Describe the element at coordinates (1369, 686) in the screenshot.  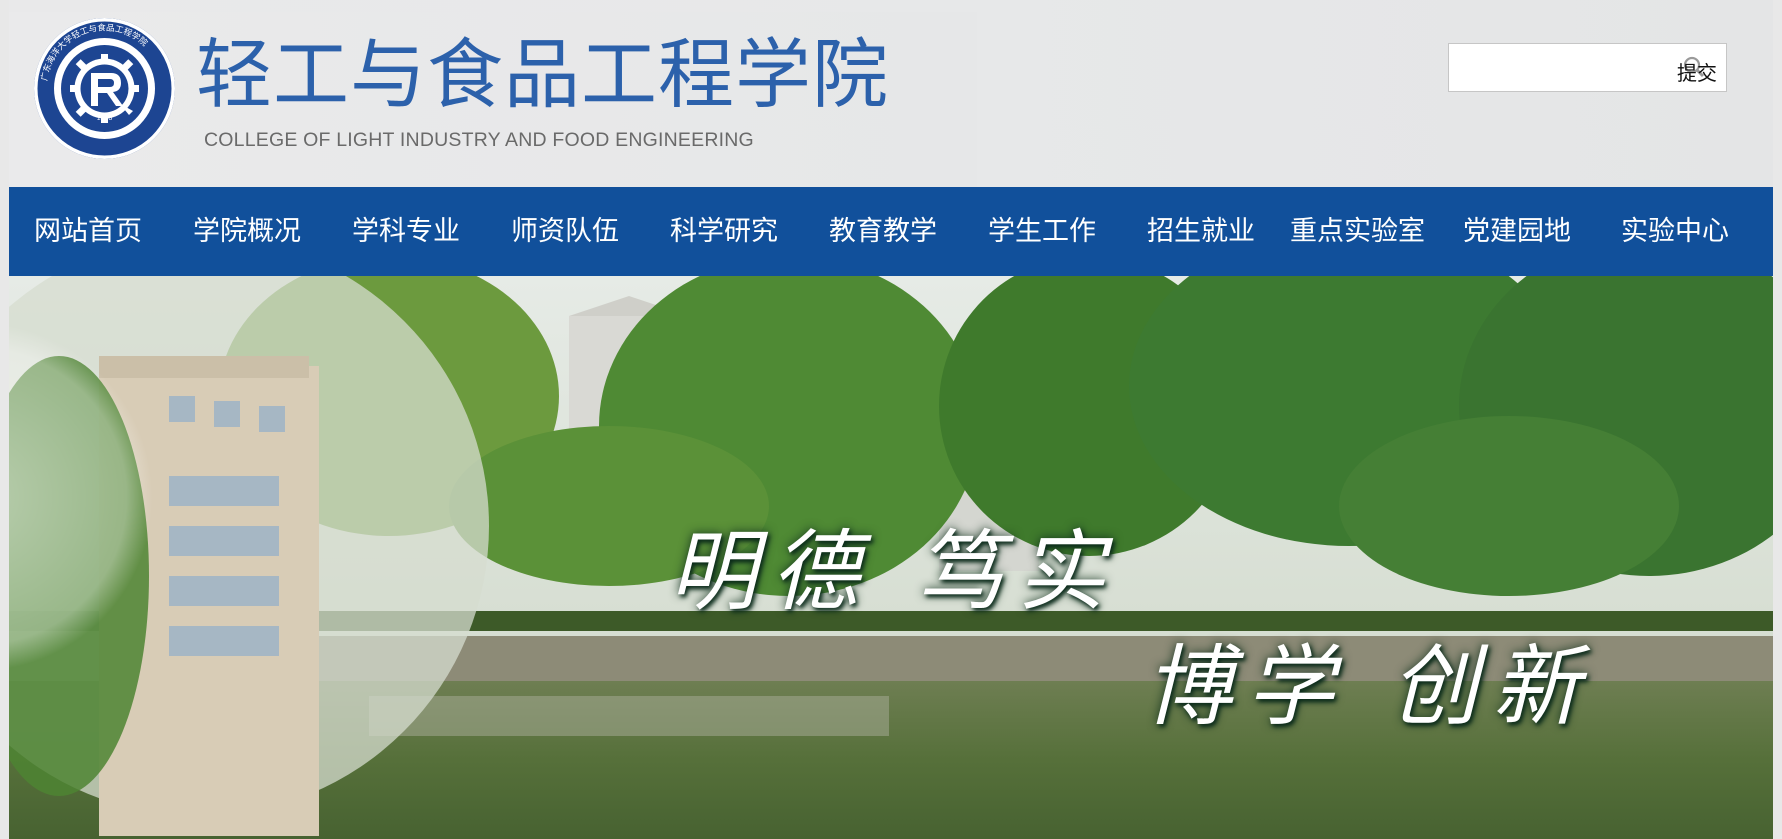
I see `banner-motto-line2: 博学 创新` at that location.